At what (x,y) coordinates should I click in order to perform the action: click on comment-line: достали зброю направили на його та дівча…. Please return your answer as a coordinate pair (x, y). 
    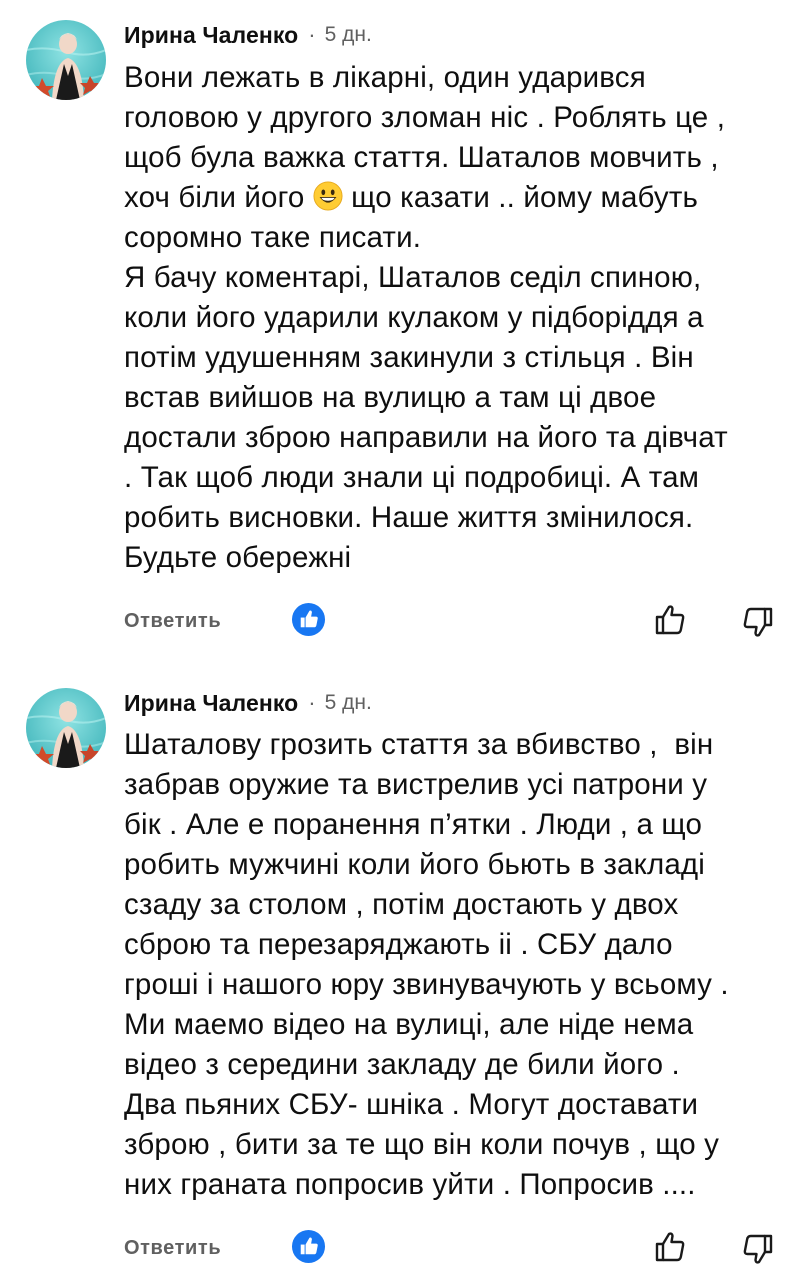
    Looking at the image, I should click on (426, 437).